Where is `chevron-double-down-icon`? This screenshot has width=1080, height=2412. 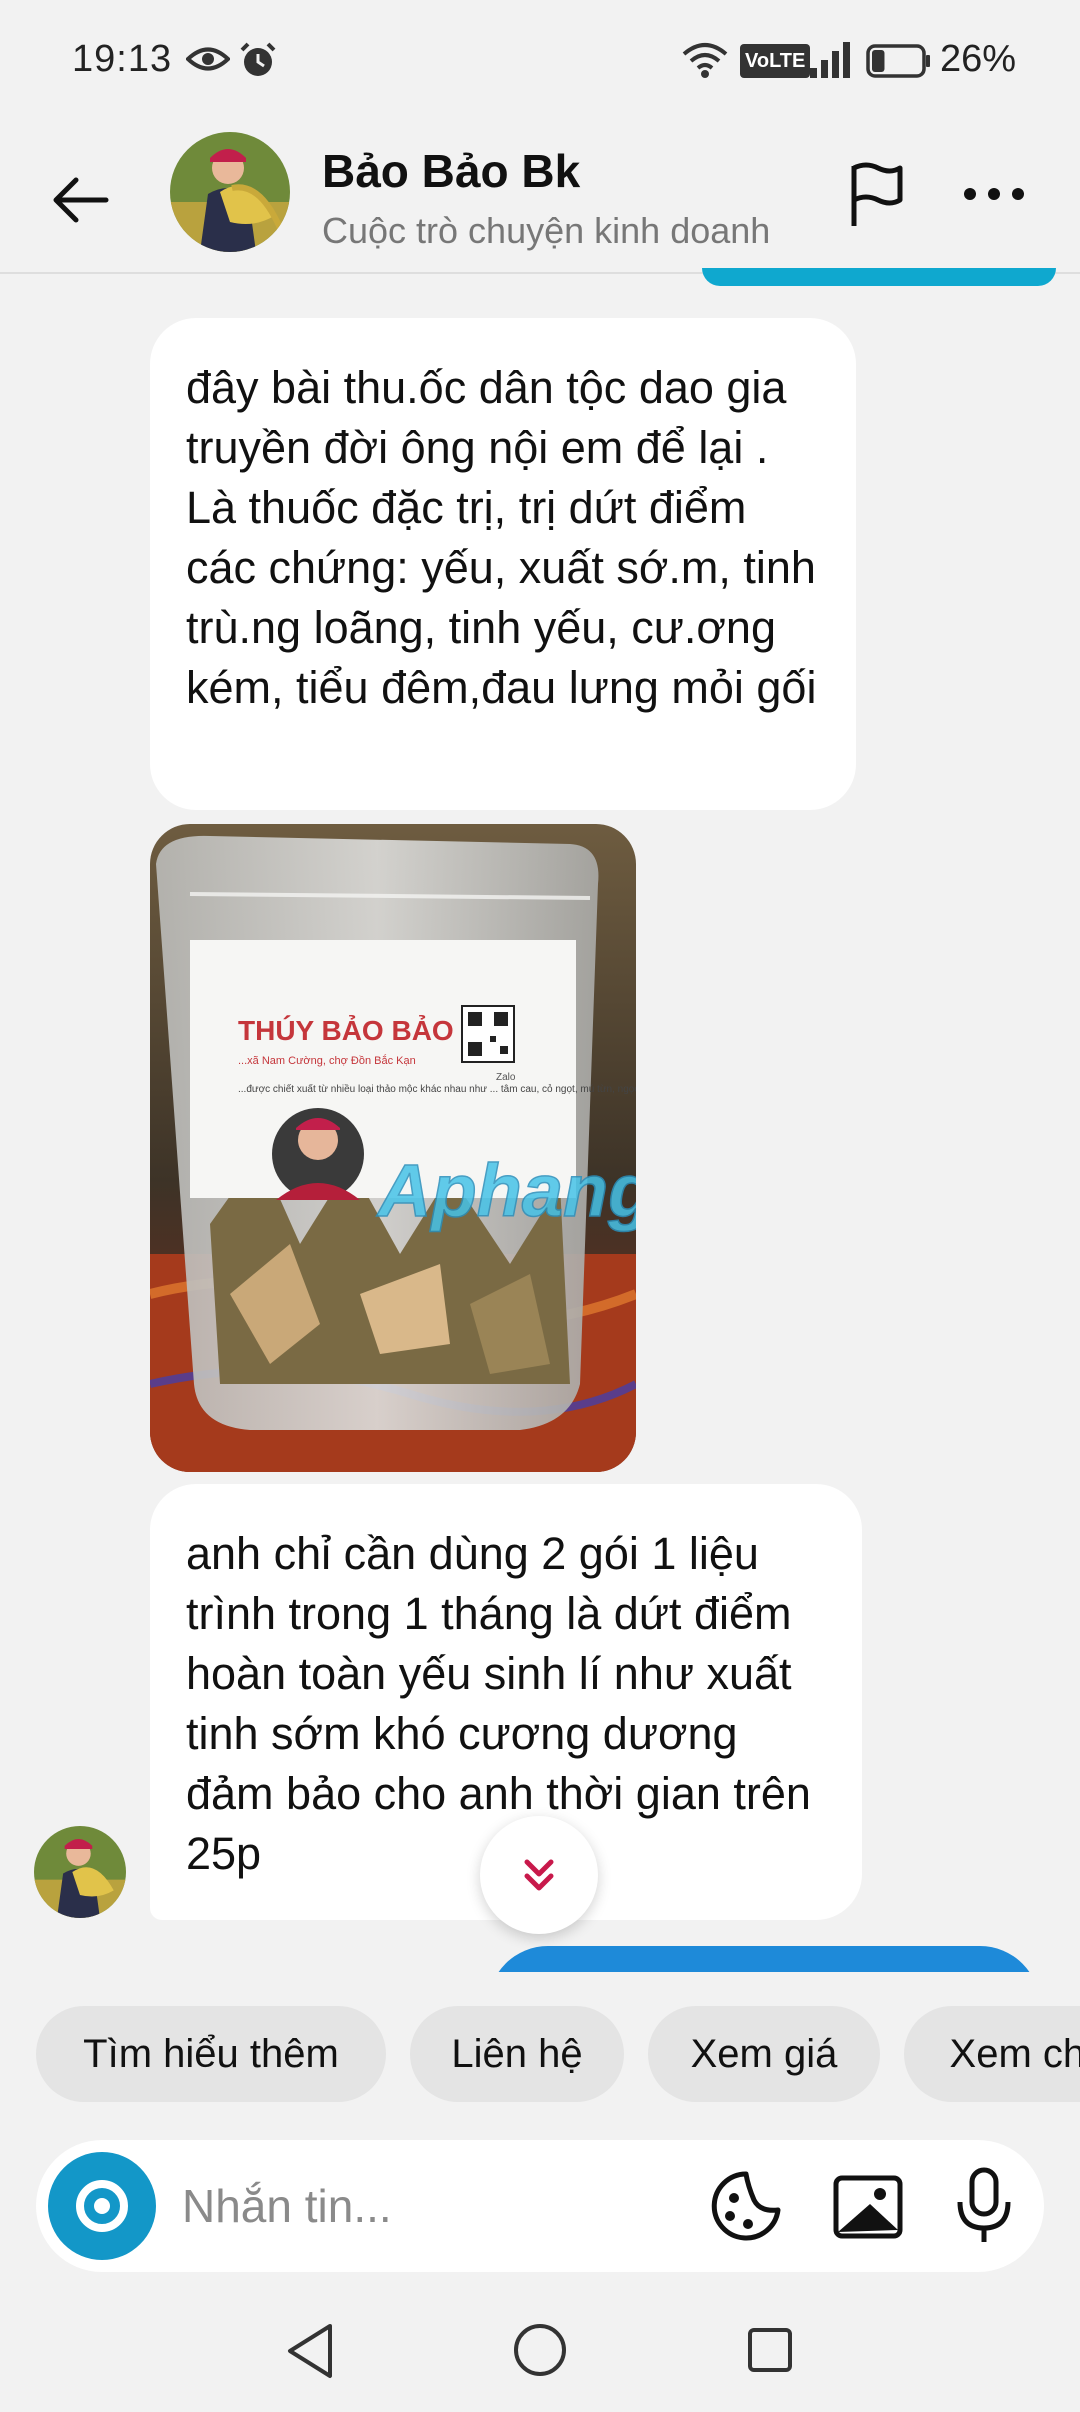
chevron-double-down-icon is located at coordinates (539, 1875).